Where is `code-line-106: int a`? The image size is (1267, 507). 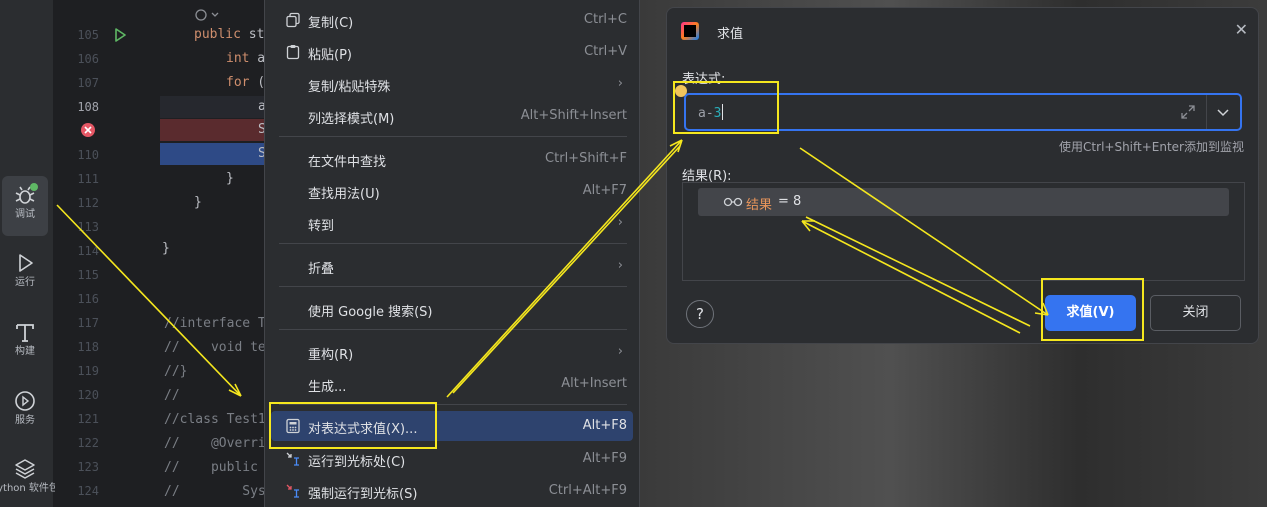 code-line-106: int a is located at coordinates (245, 58).